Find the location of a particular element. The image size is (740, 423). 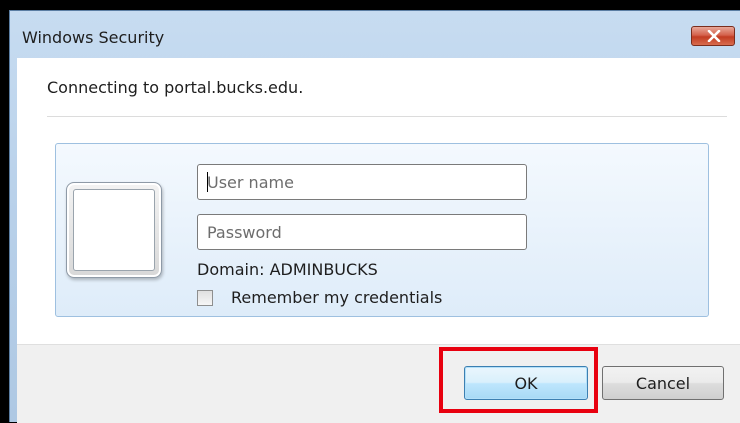

password-input is located at coordinates (362, 232).